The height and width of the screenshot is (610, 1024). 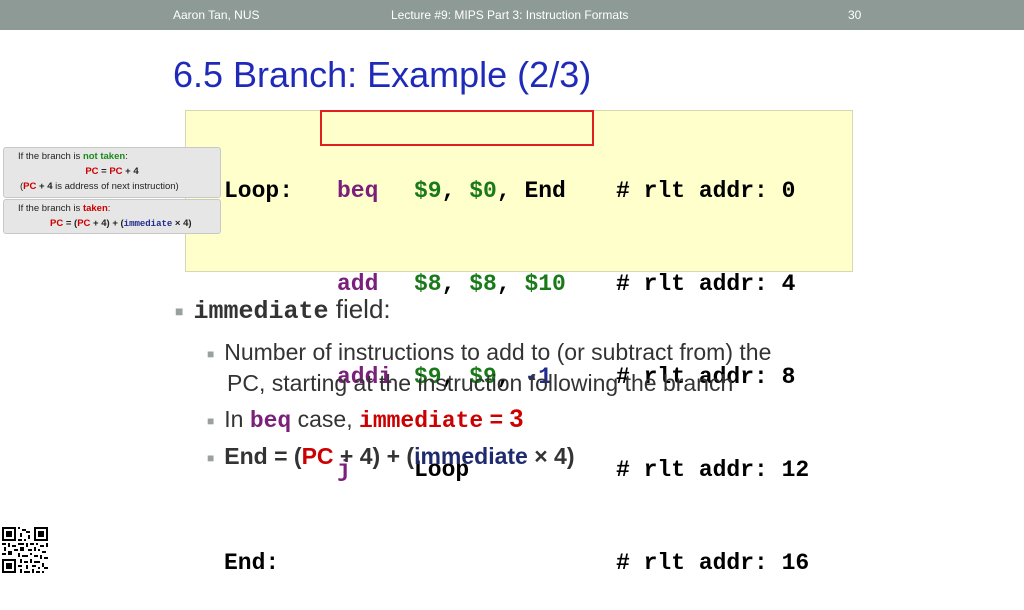 What do you see at coordinates (359, 309) in the screenshot?
I see `bullet-text: field:` at bounding box center [359, 309].